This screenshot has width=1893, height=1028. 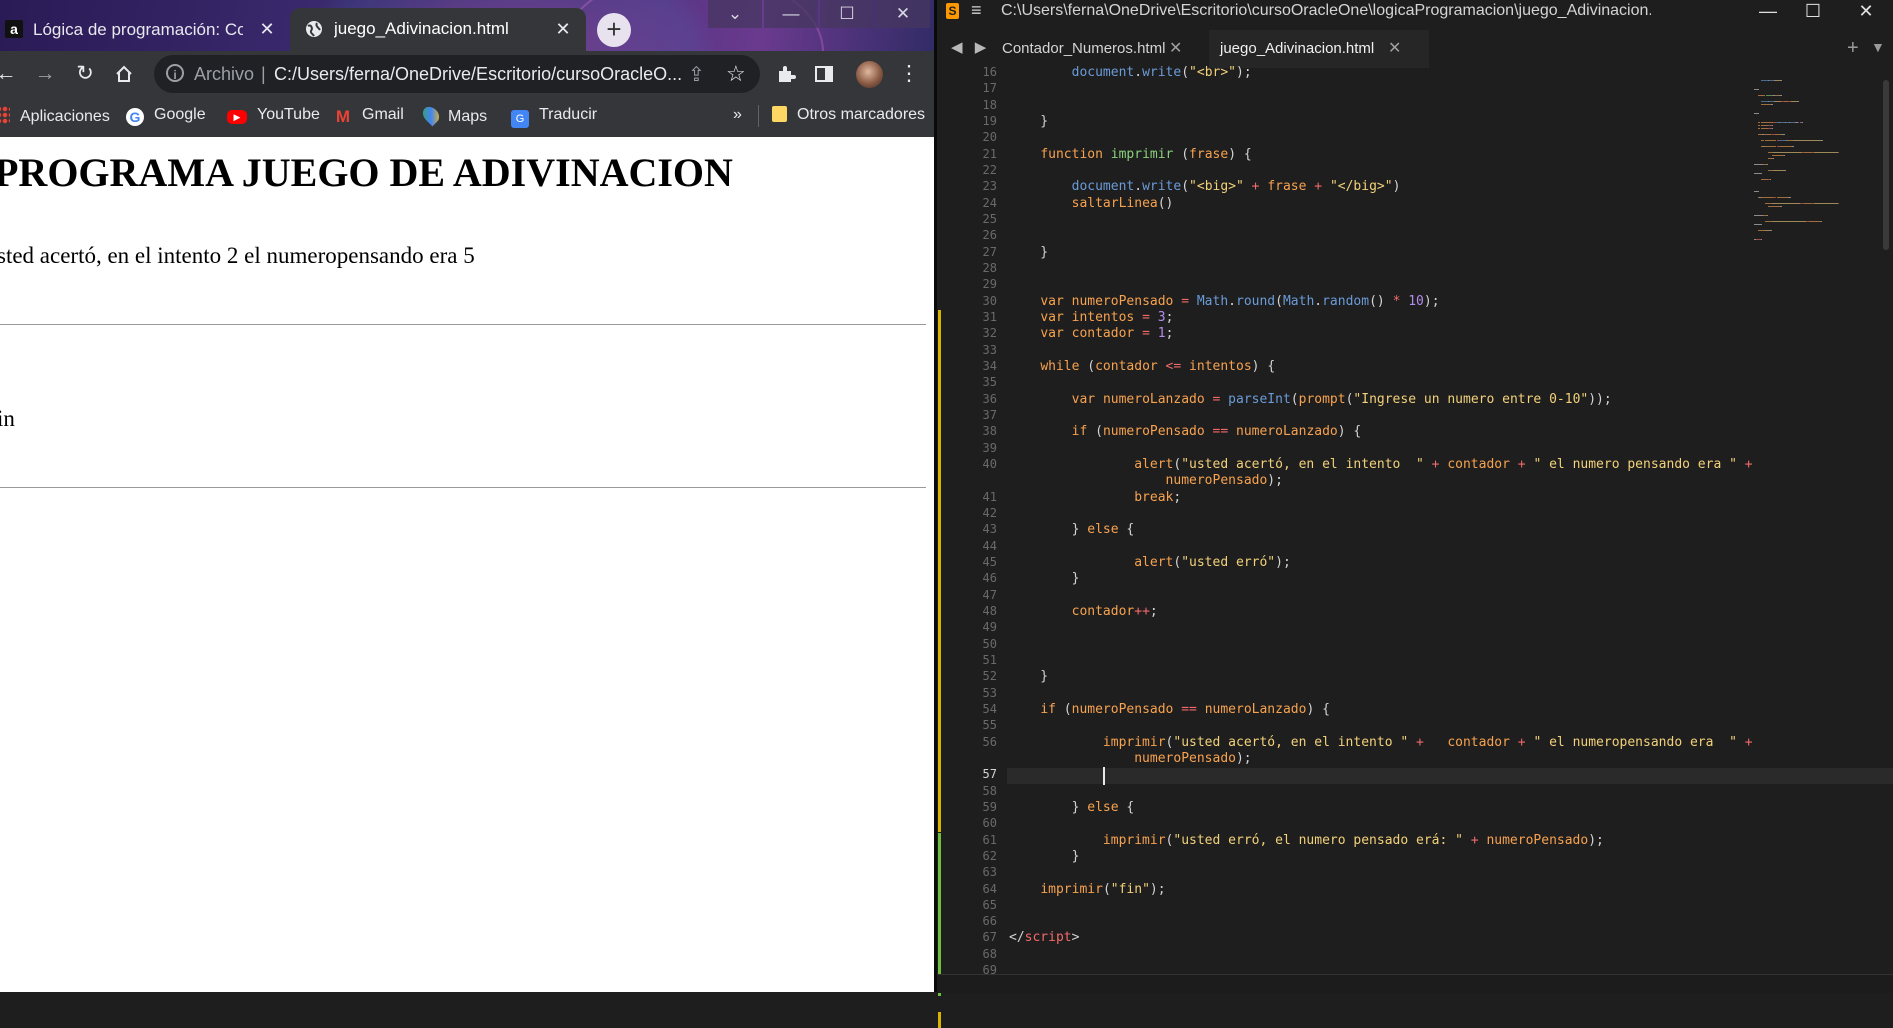 I want to click on bookmark-star-icon: ☆, so click(x=736, y=74).